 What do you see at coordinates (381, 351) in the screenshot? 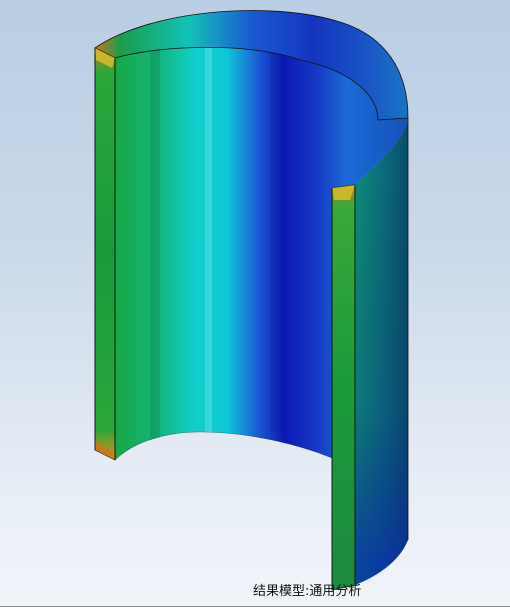
I see `outer-wall-right-shade` at bounding box center [381, 351].